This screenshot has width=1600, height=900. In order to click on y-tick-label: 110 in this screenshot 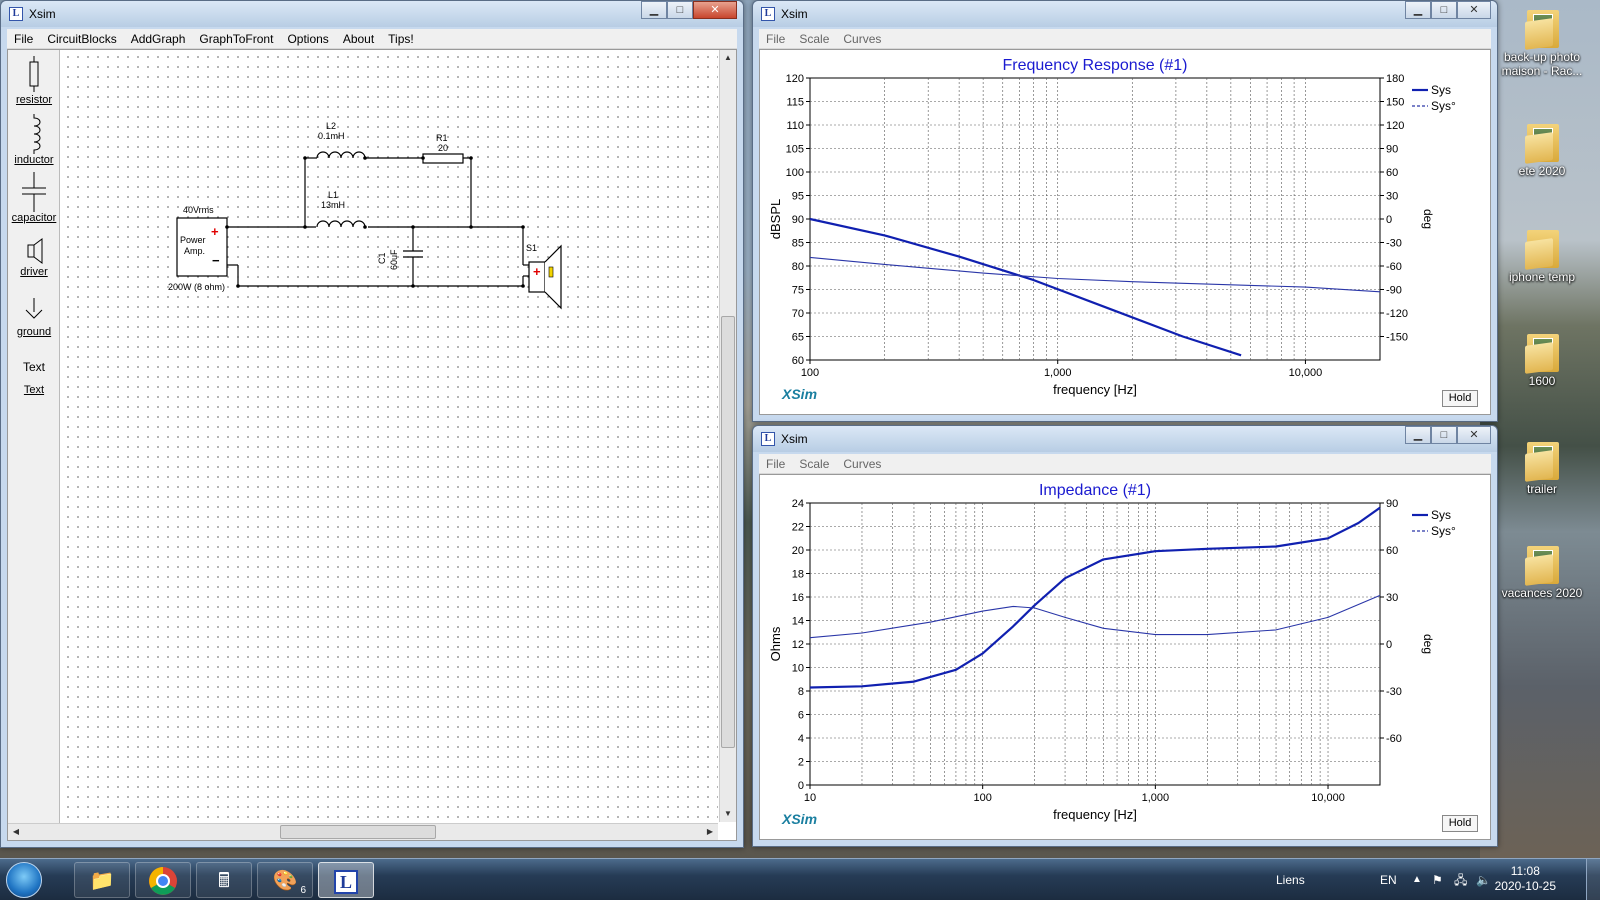, I will do `click(795, 126)`.